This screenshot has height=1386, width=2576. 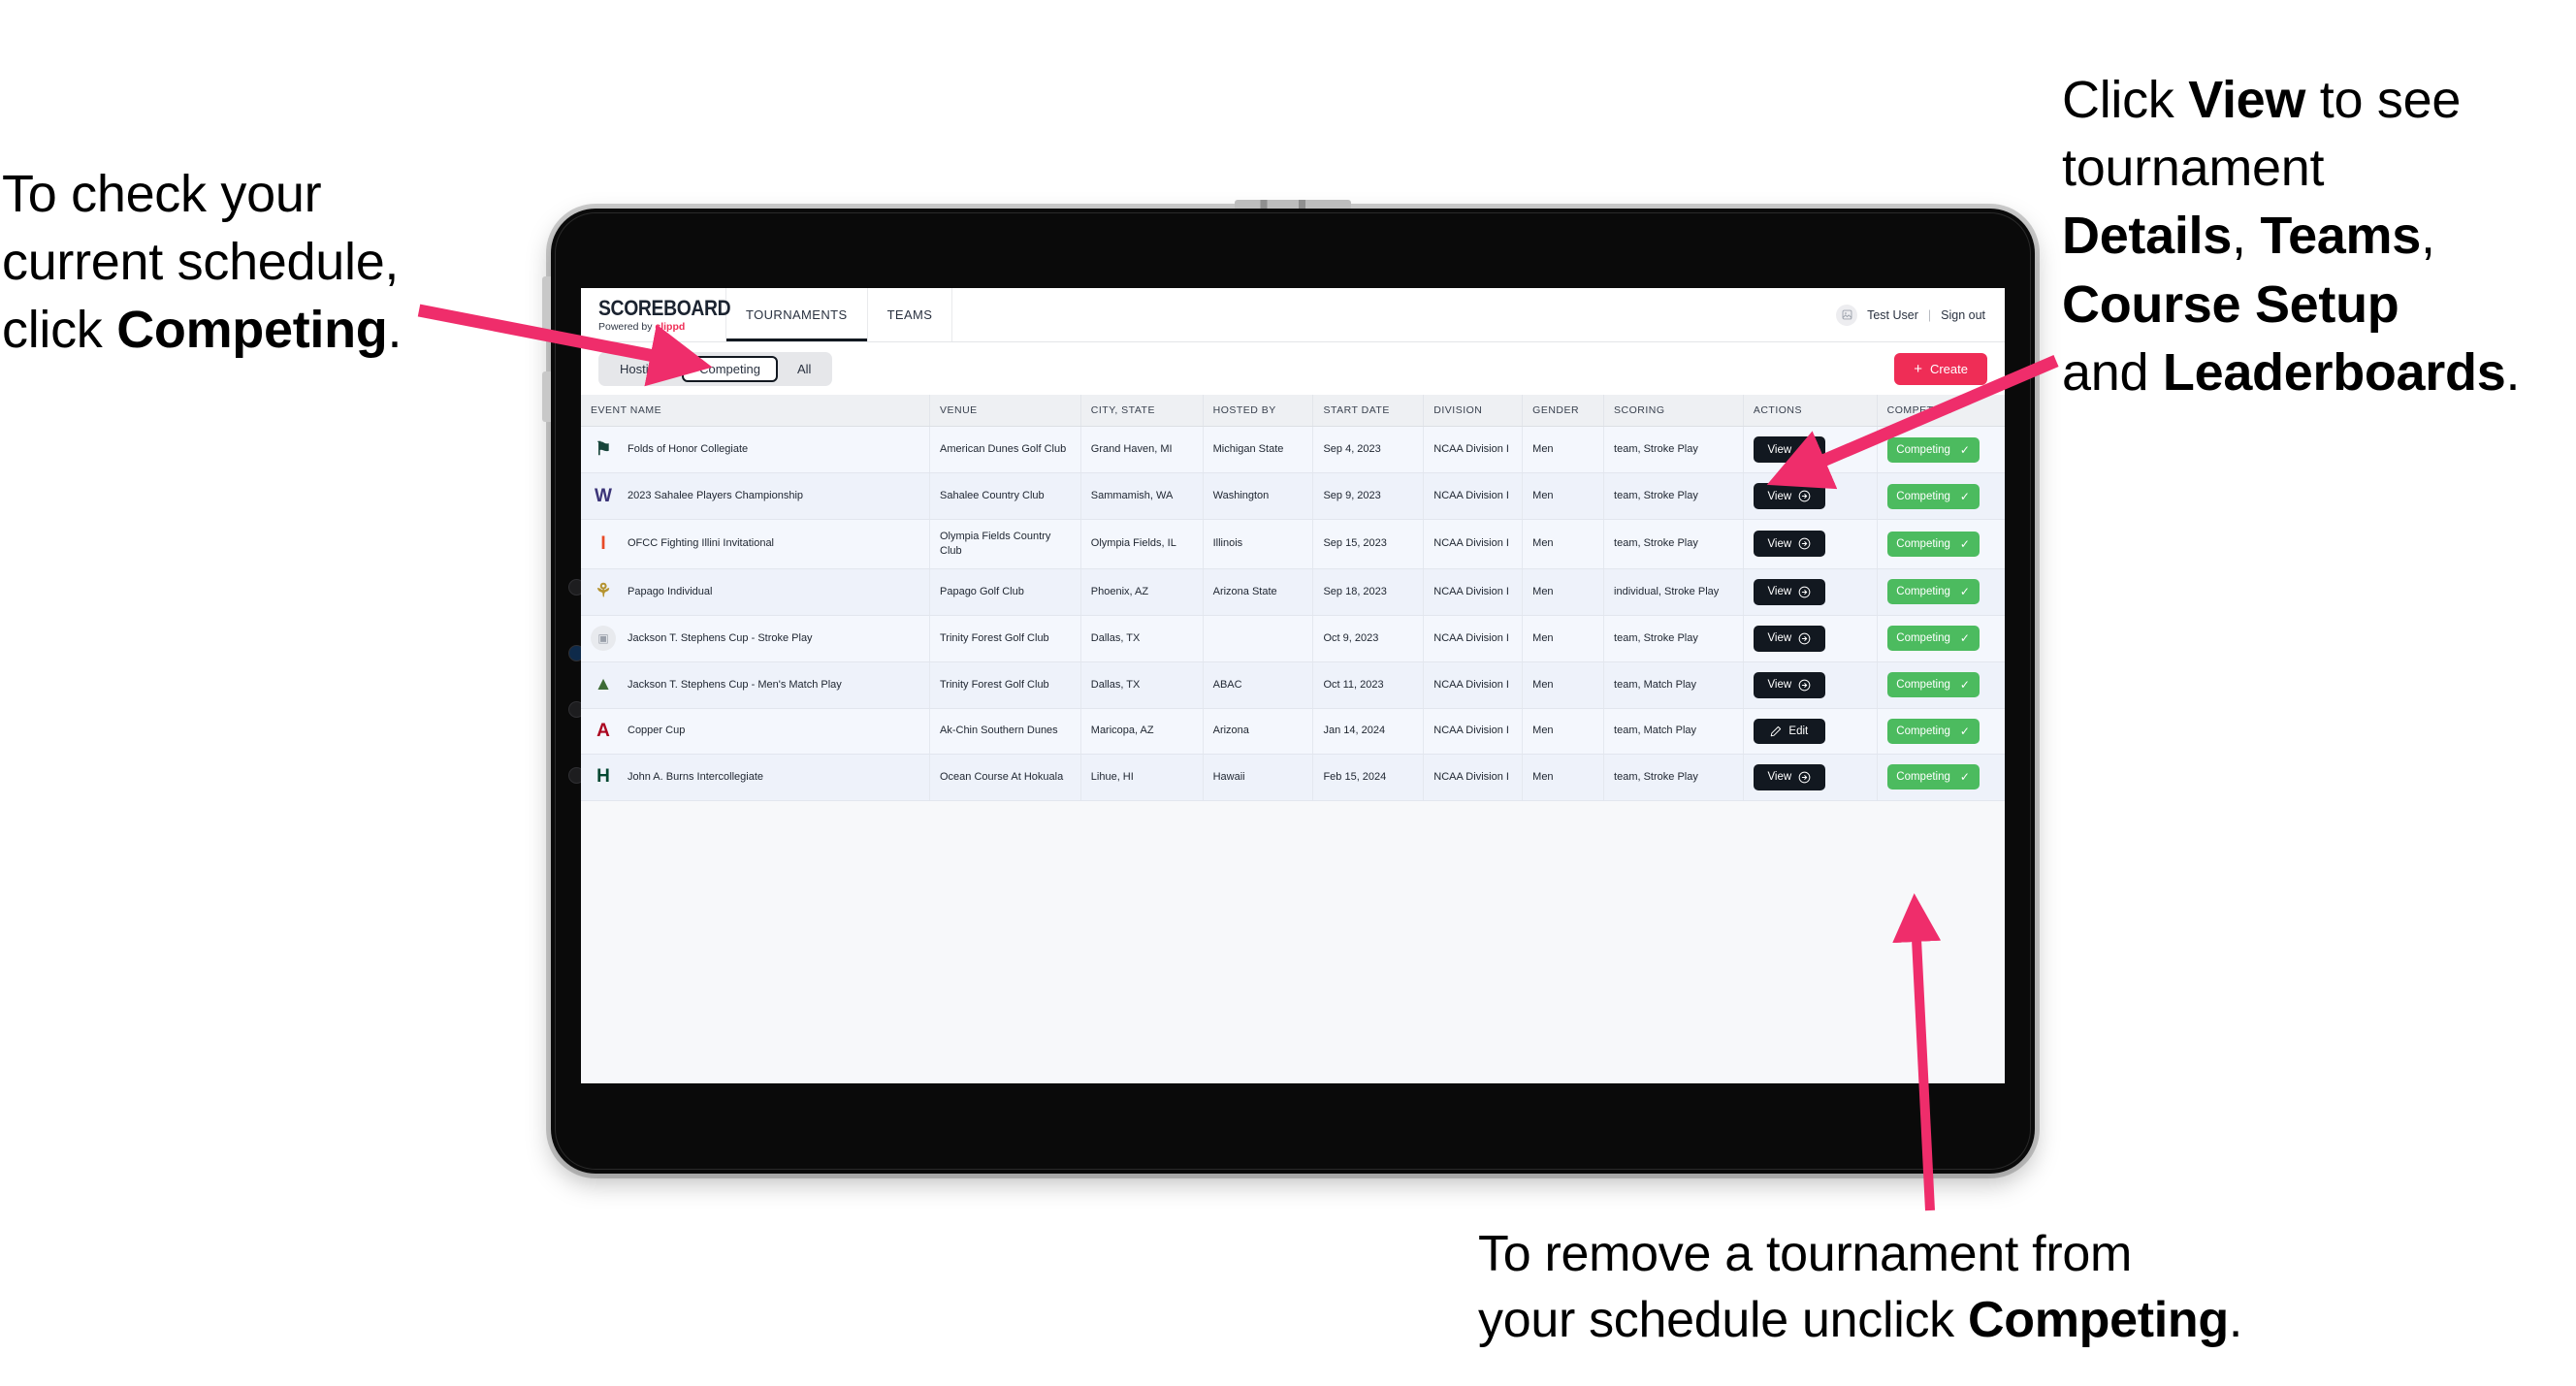 I want to click on account-username: Test User, so click(x=1892, y=314).